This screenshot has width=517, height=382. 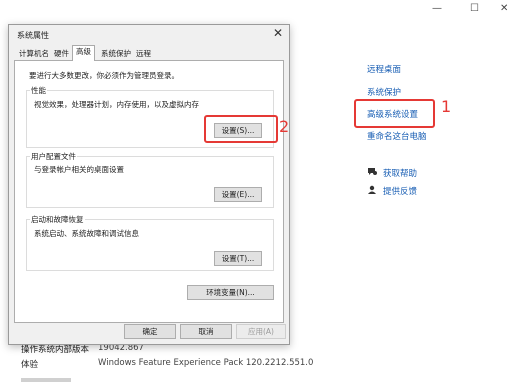 I want to click on maximize-button: ☐, so click(x=474, y=8).